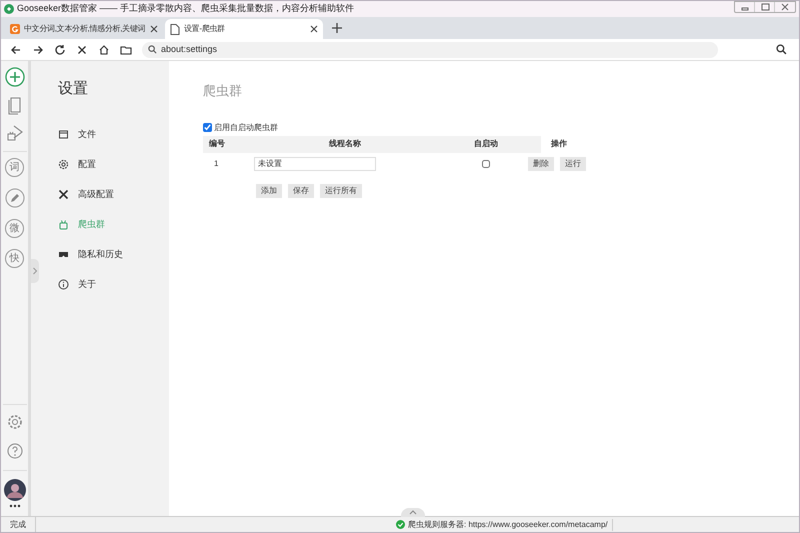 Image resolution: width=800 pixels, height=533 pixels. What do you see at coordinates (244, 29) in the screenshot?
I see `browser-tab: 设置-爬虫群` at bounding box center [244, 29].